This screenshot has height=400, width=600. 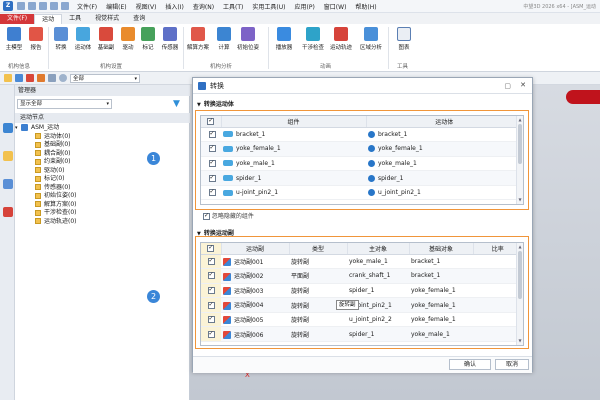 What do you see at coordinates (102, 213) in the screenshot?
I see `tree-item-interference: 干涉检查(0)` at bounding box center [102, 213].